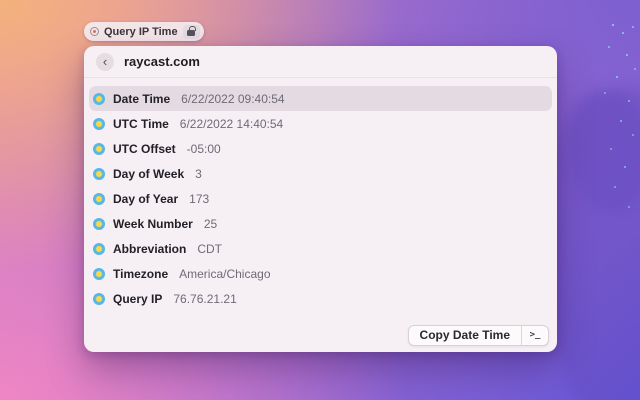 The image size is (640, 400). Describe the element at coordinates (162, 61) in the screenshot. I see `search-input: raycast.com` at that location.